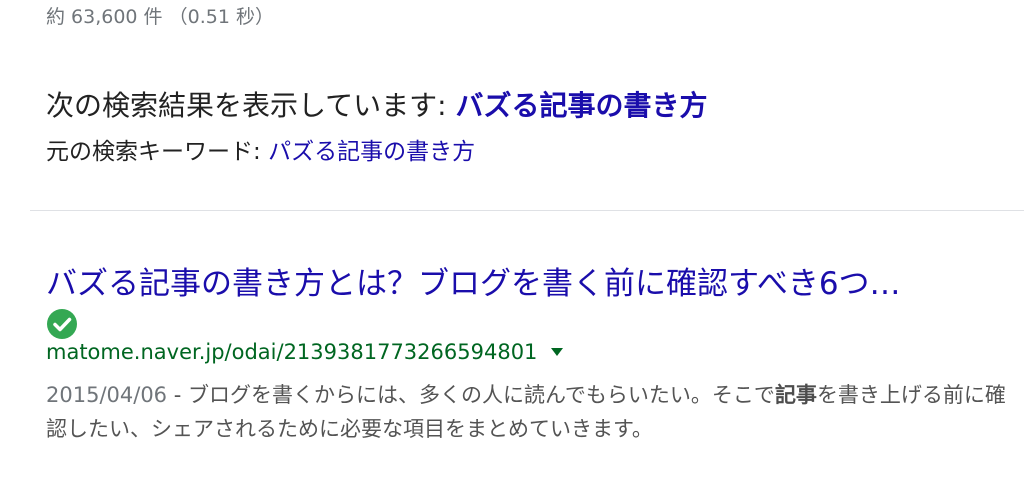 The image size is (1024, 480). What do you see at coordinates (582, 105) in the screenshot?
I see `corrected-query-link: バズる記事の書き方` at bounding box center [582, 105].